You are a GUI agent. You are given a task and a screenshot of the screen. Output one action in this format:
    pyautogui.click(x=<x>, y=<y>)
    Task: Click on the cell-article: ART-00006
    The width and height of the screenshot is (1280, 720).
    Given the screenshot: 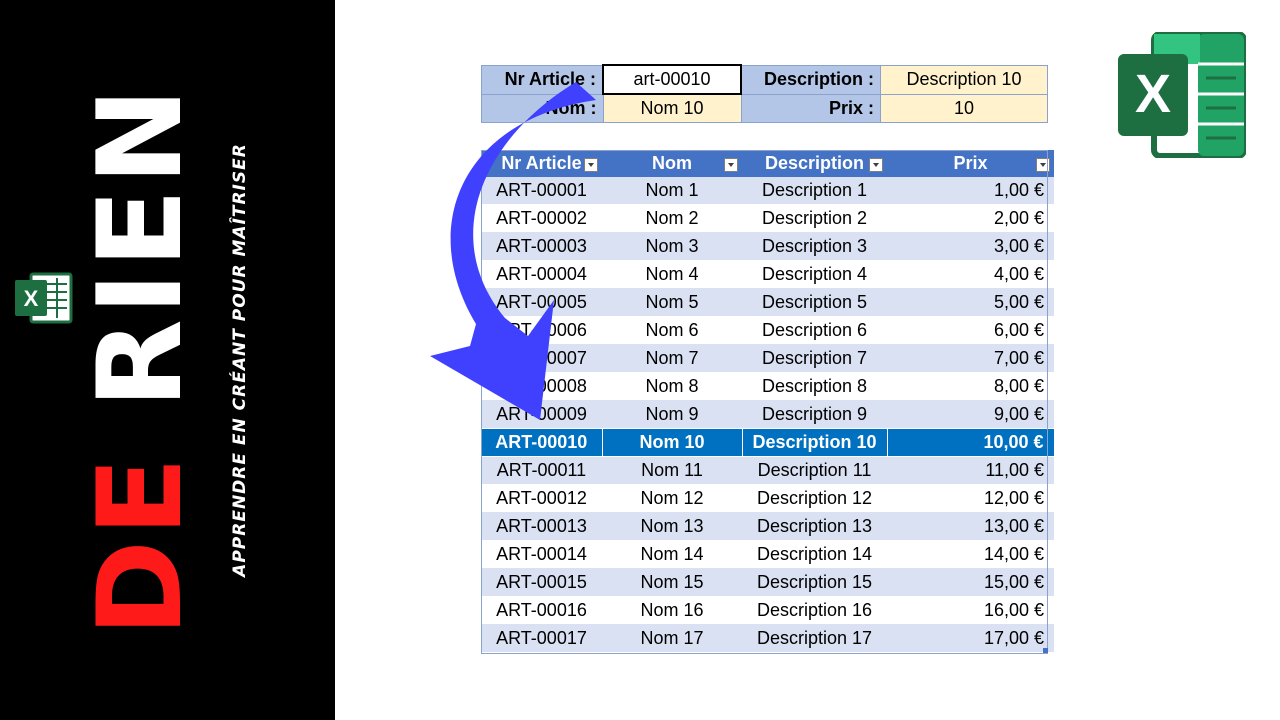 What is the action you would take?
    pyautogui.click(x=541, y=330)
    